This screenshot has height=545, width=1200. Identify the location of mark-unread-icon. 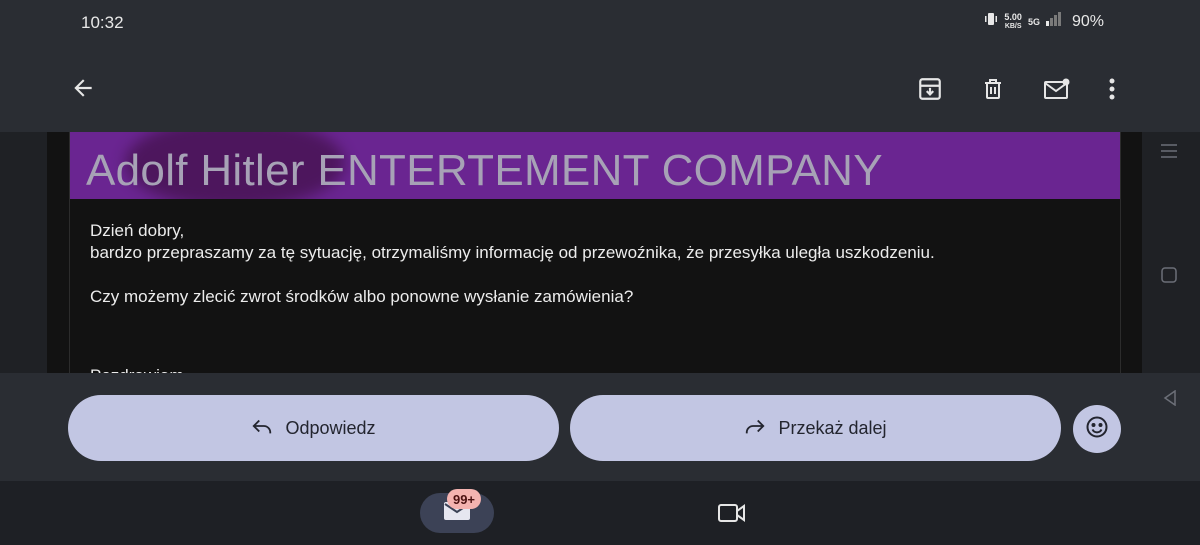
(1057, 89).